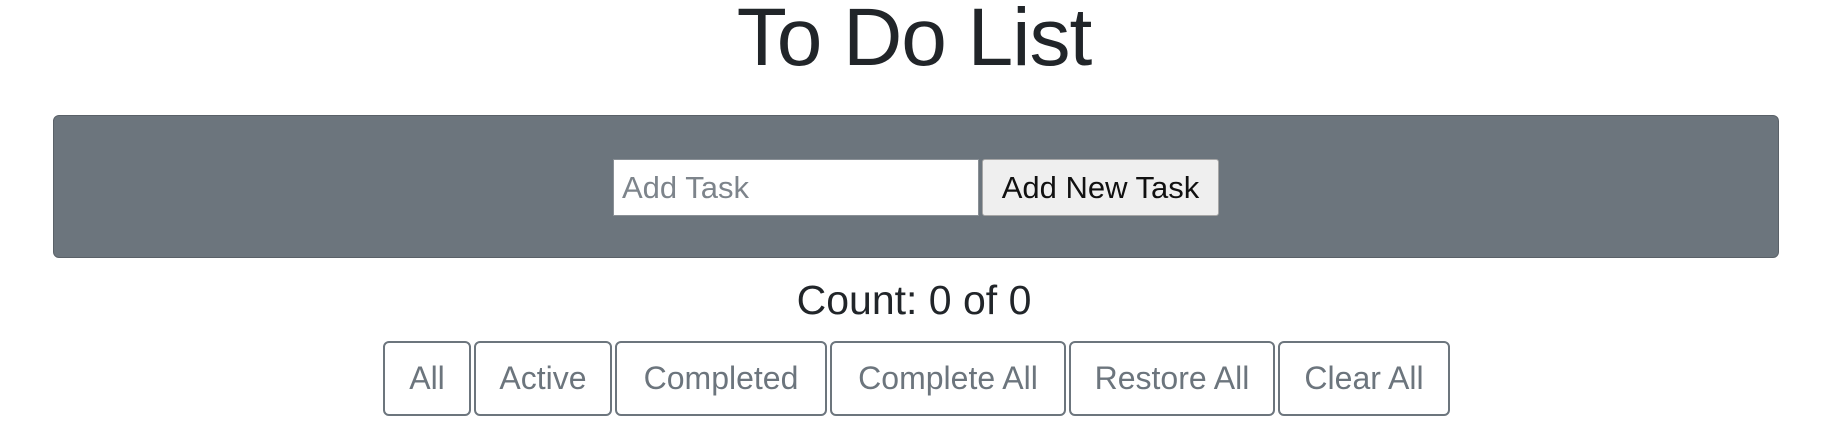  What do you see at coordinates (914, 41) in the screenshot?
I see `page-title: To Do List` at bounding box center [914, 41].